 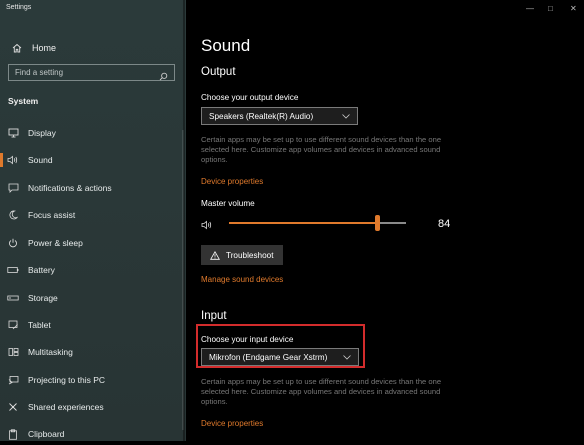 I want to click on output-device-dropdown: Speakers (Realtek(R) Audio), so click(x=279, y=116).